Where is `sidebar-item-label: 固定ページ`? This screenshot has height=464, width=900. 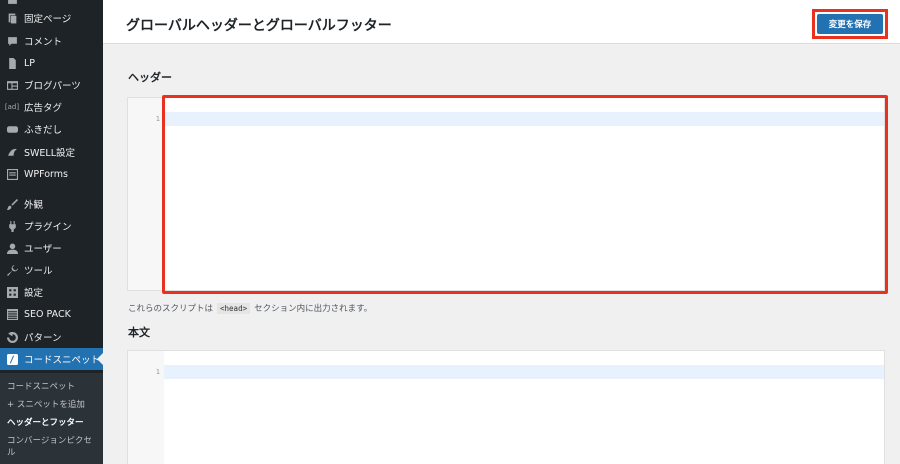 sidebar-item-label: 固定ページ is located at coordinates (48, 19).